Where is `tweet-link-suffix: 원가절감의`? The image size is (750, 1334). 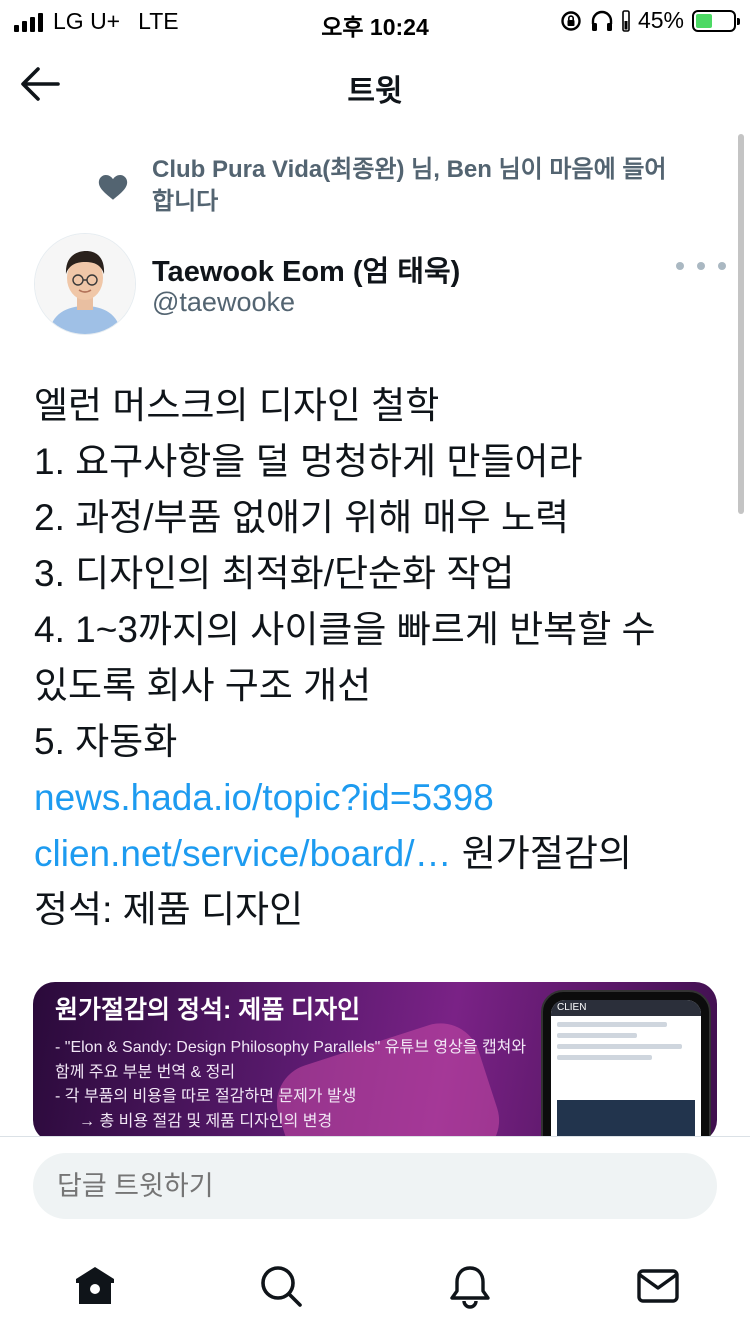 tweet-link-suffix: 원가절감의 is located at coordinates (541, 853).